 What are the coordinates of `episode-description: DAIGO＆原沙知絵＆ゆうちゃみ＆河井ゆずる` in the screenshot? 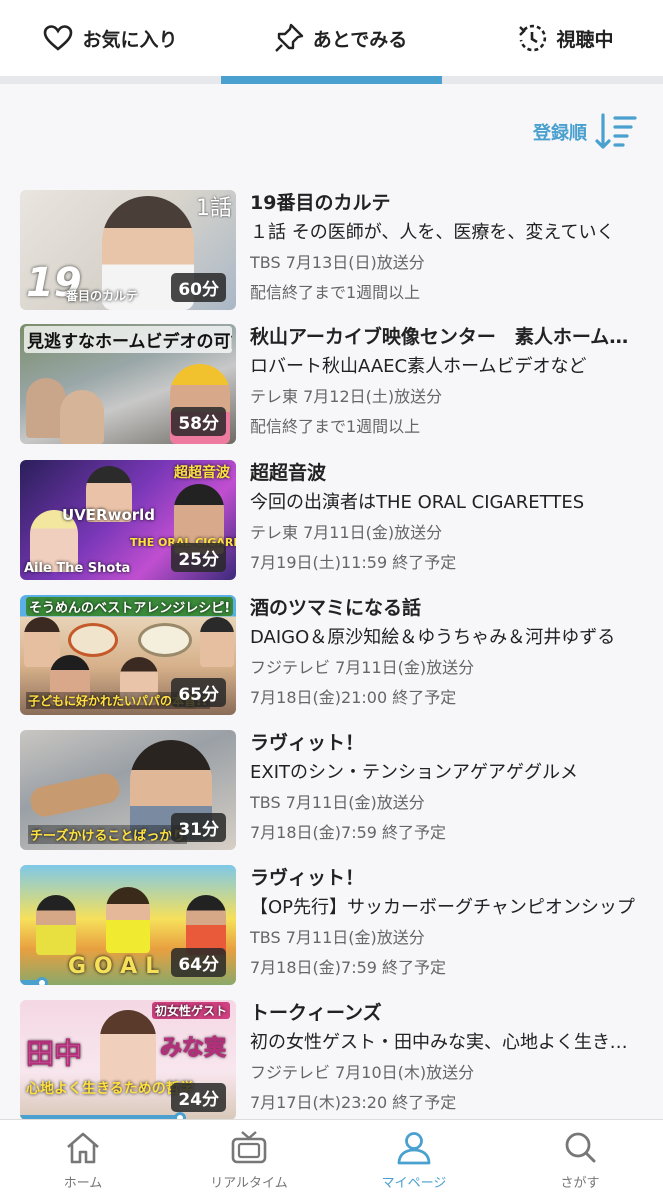 It's located at (433, 637).